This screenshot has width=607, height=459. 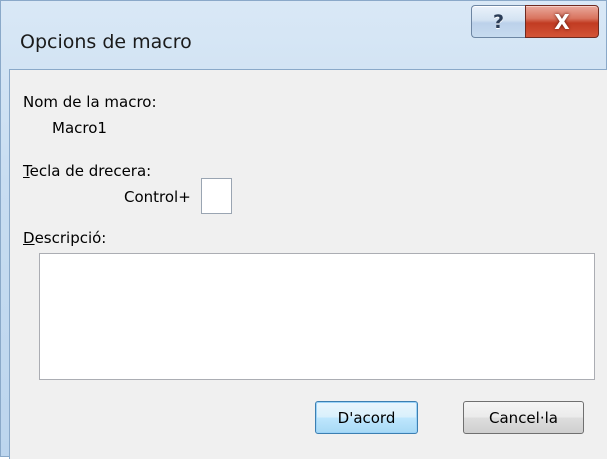 I want to click on description-label-text: escripció:, so click(x=70, y=238).